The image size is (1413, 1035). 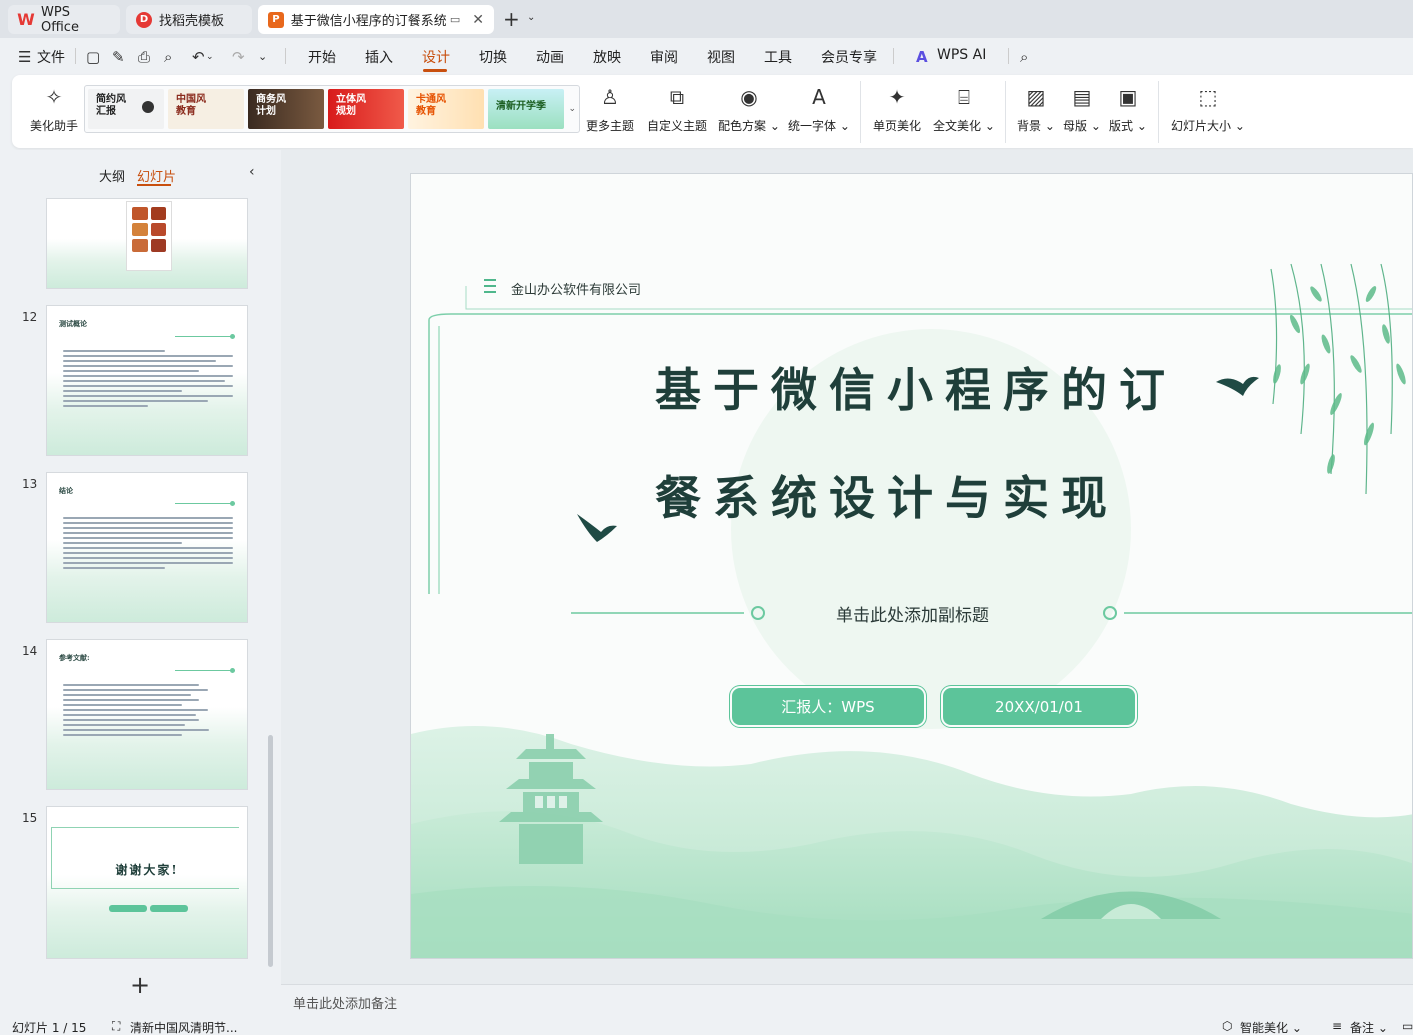 What do you see at coordinates (66, 490) in the screenshot?
I see `thumbnail-title: 结论` at bounding box center [66, 490].